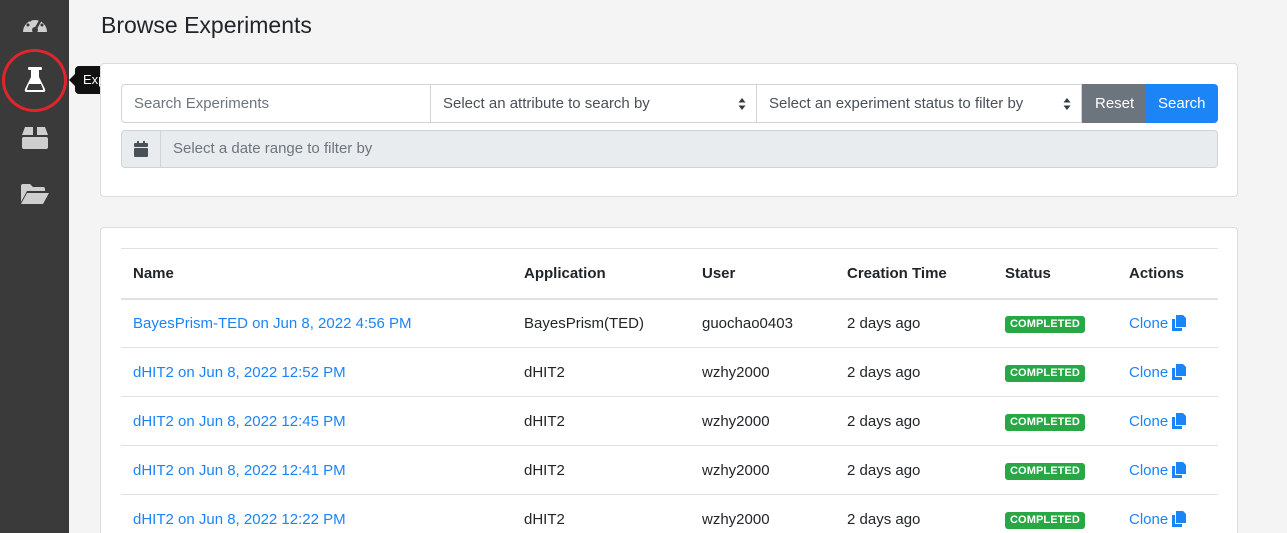 This screenshot has width=1287, height=533. Describe the element at coordinates (762, 323) in the screenshot. I see `user-cell: guochao0403` at that location.